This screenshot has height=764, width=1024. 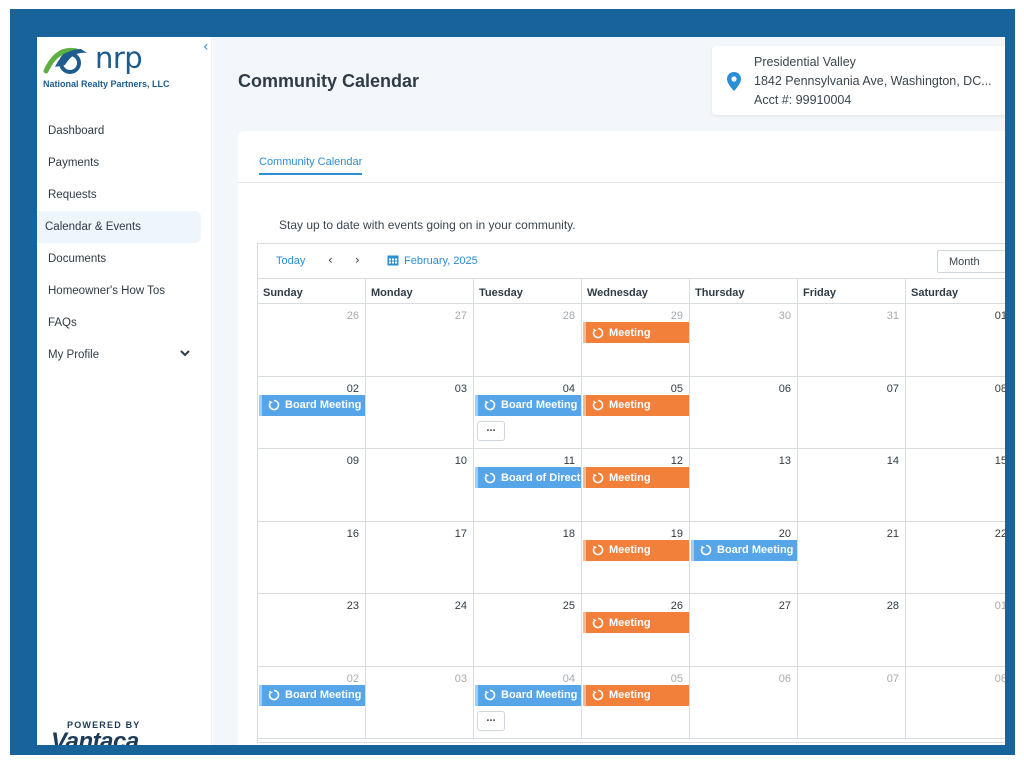 What do you see at coordinates (312, 485) in the screenshot?
I see `calendar-day-cell: 09` at bounding box center [312, 485].